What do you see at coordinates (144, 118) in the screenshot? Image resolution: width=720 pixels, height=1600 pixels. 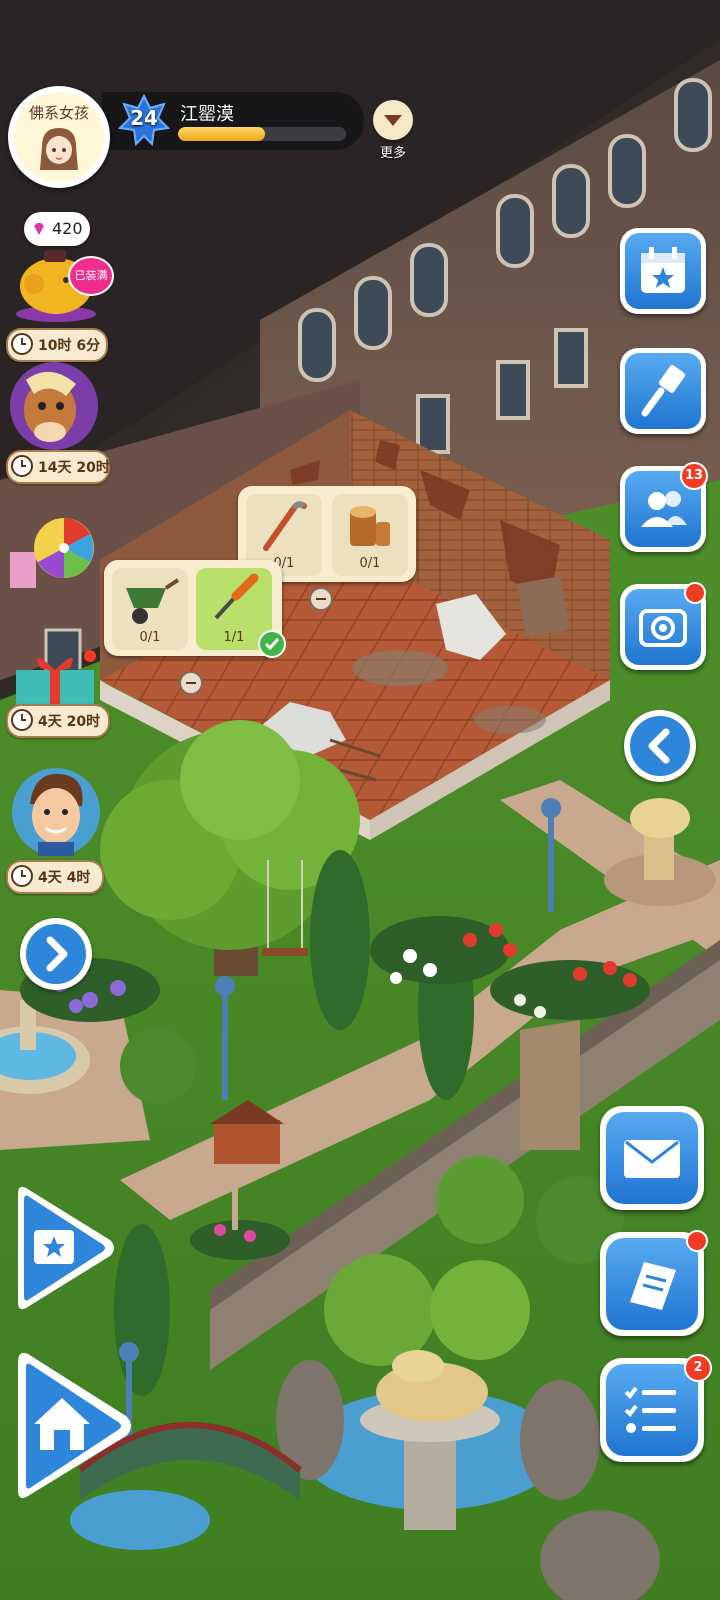 I see `player-level: 24` at bounding box center [144, 118].